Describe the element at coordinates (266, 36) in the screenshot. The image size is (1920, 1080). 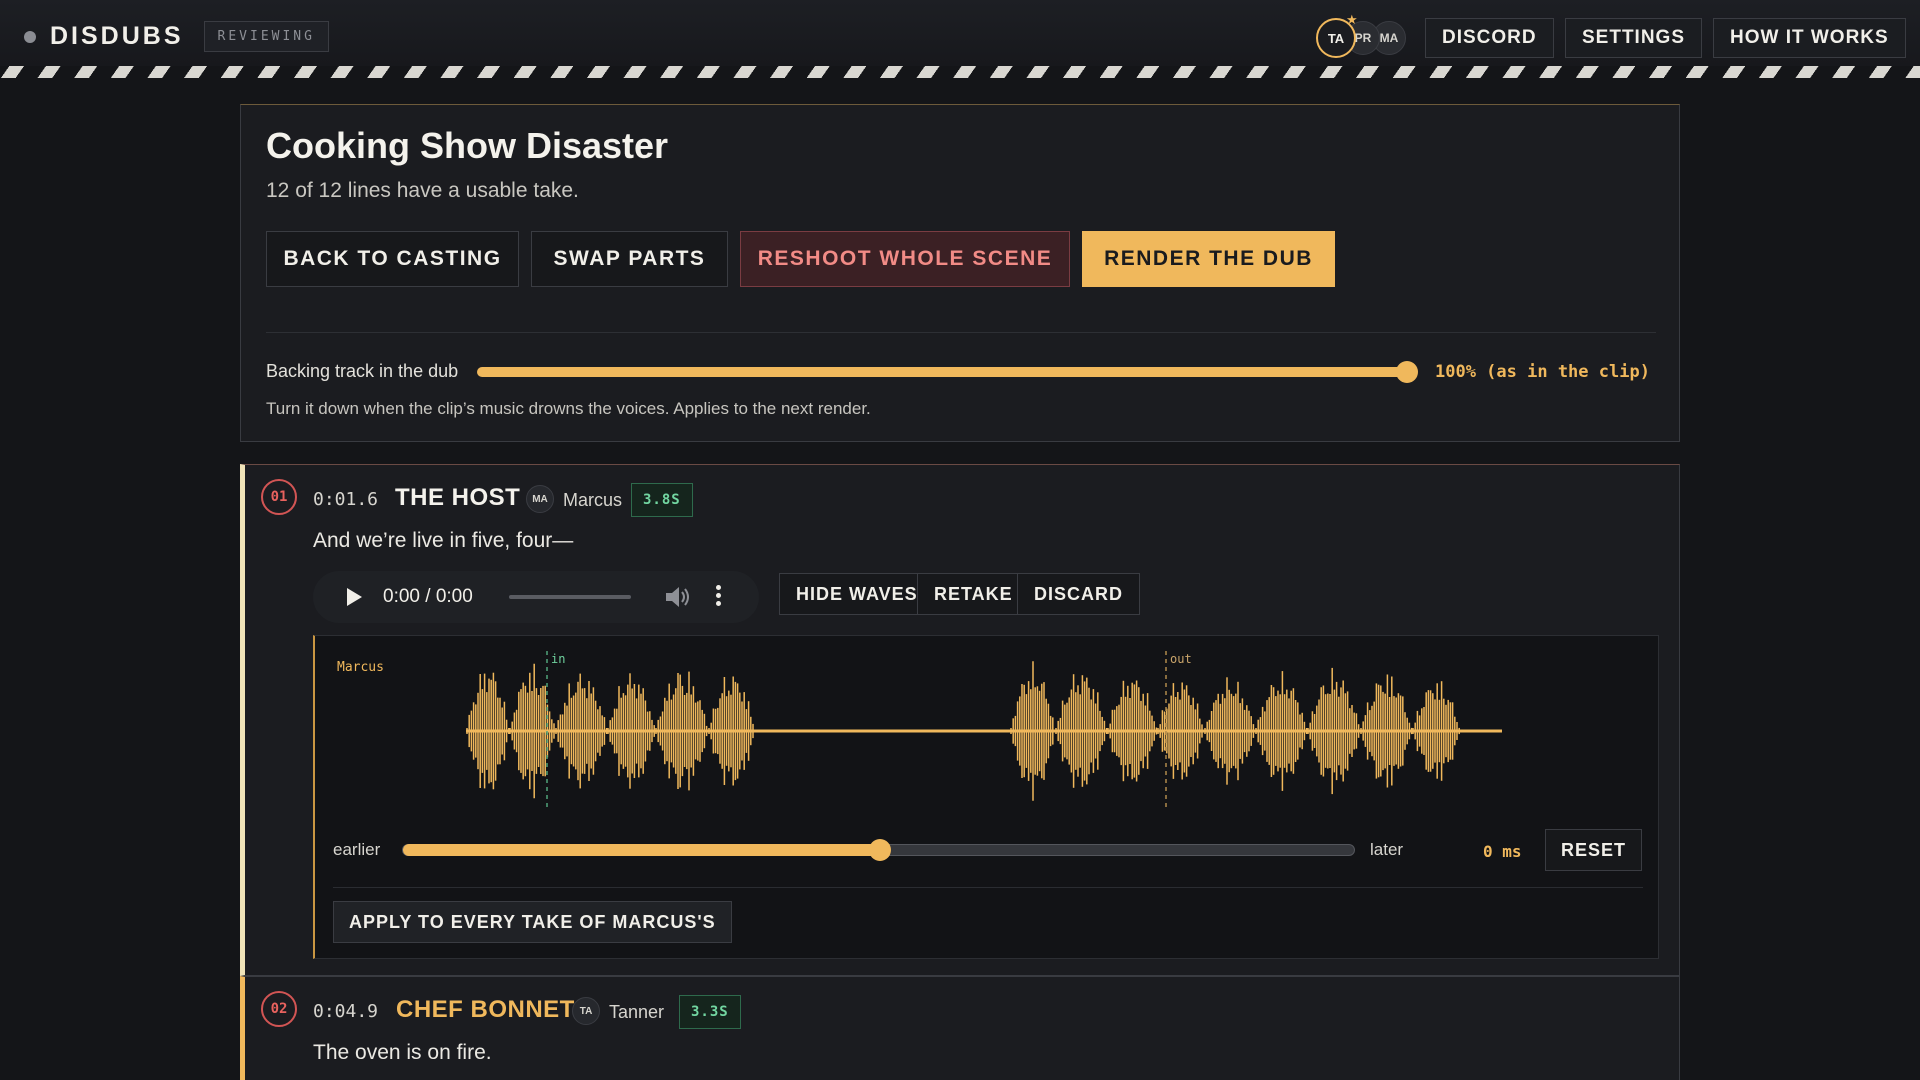
I see `mode-badge: REVIEWING` at that location.